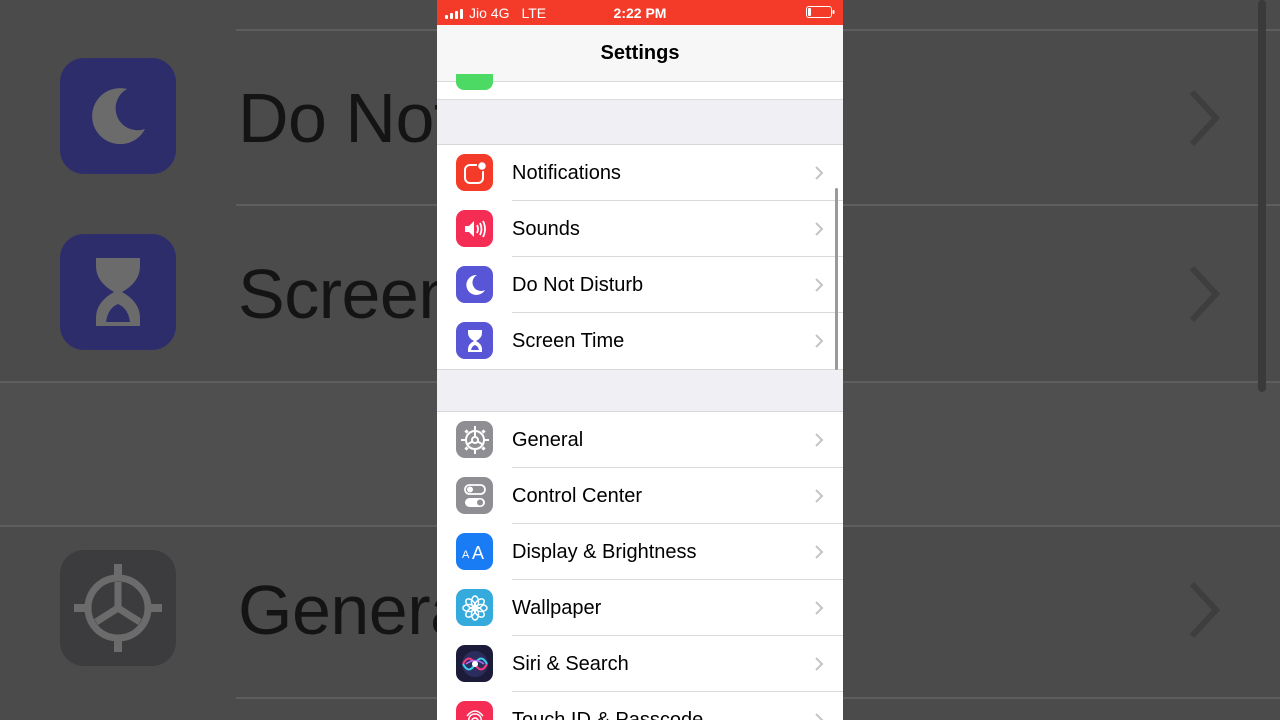  Describe the element at coordinates (557, 608) in the screenshot. I see `settings-item-label: Wallpaper` at that location.